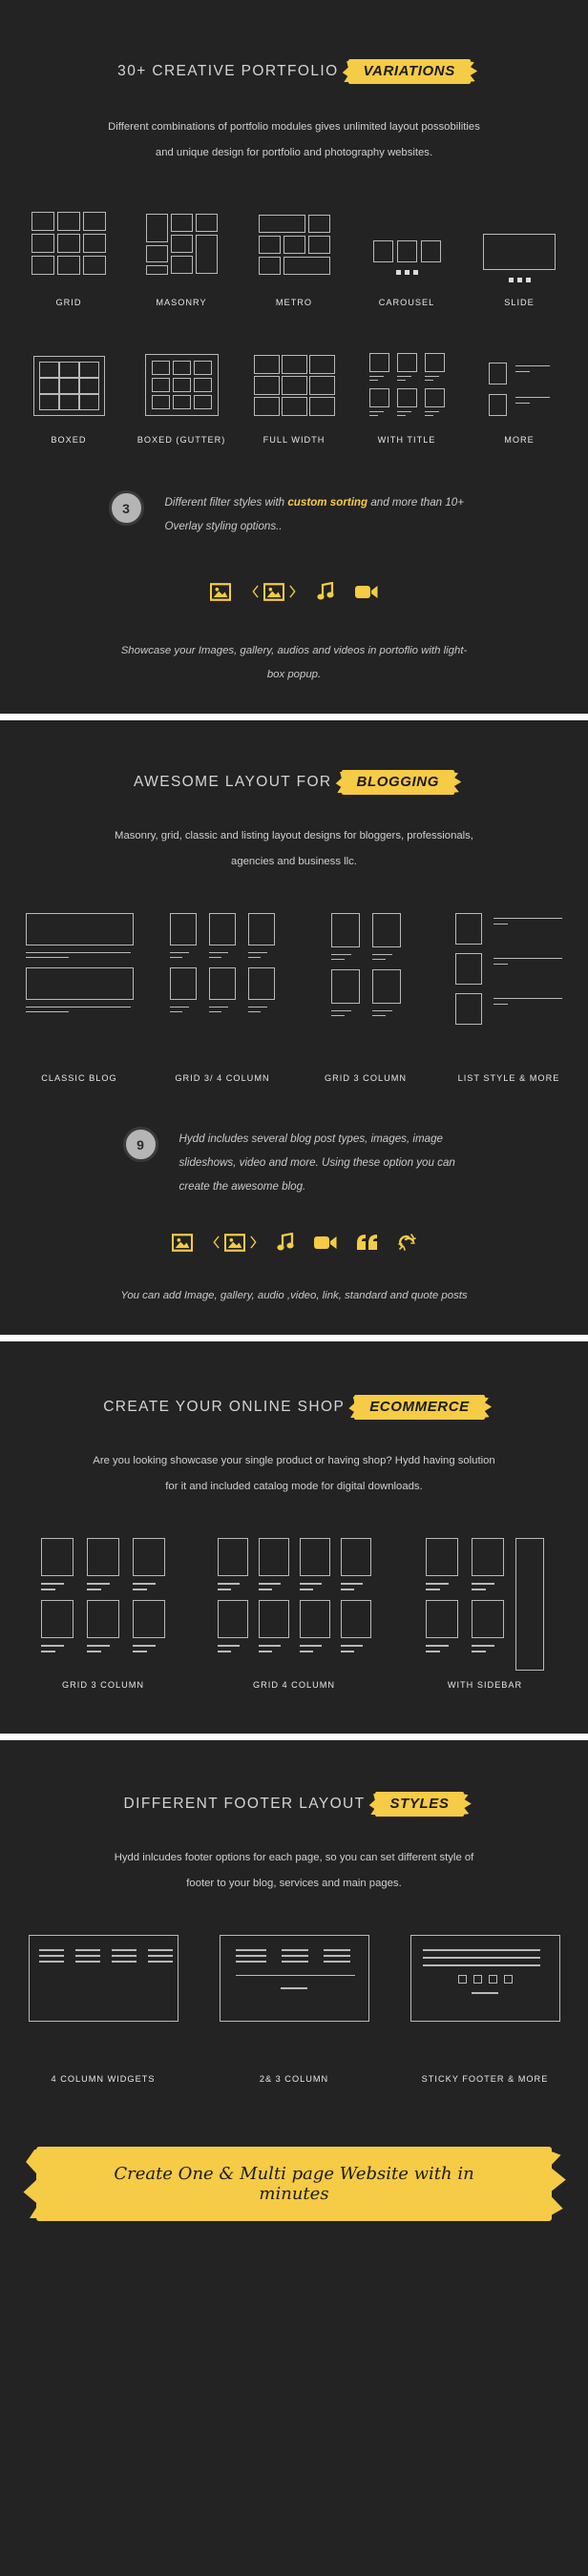 Image resolution: width=588 pixels, height=2576 pixels. I want to click on layout-card-grid: GRID, so click(68, 259).